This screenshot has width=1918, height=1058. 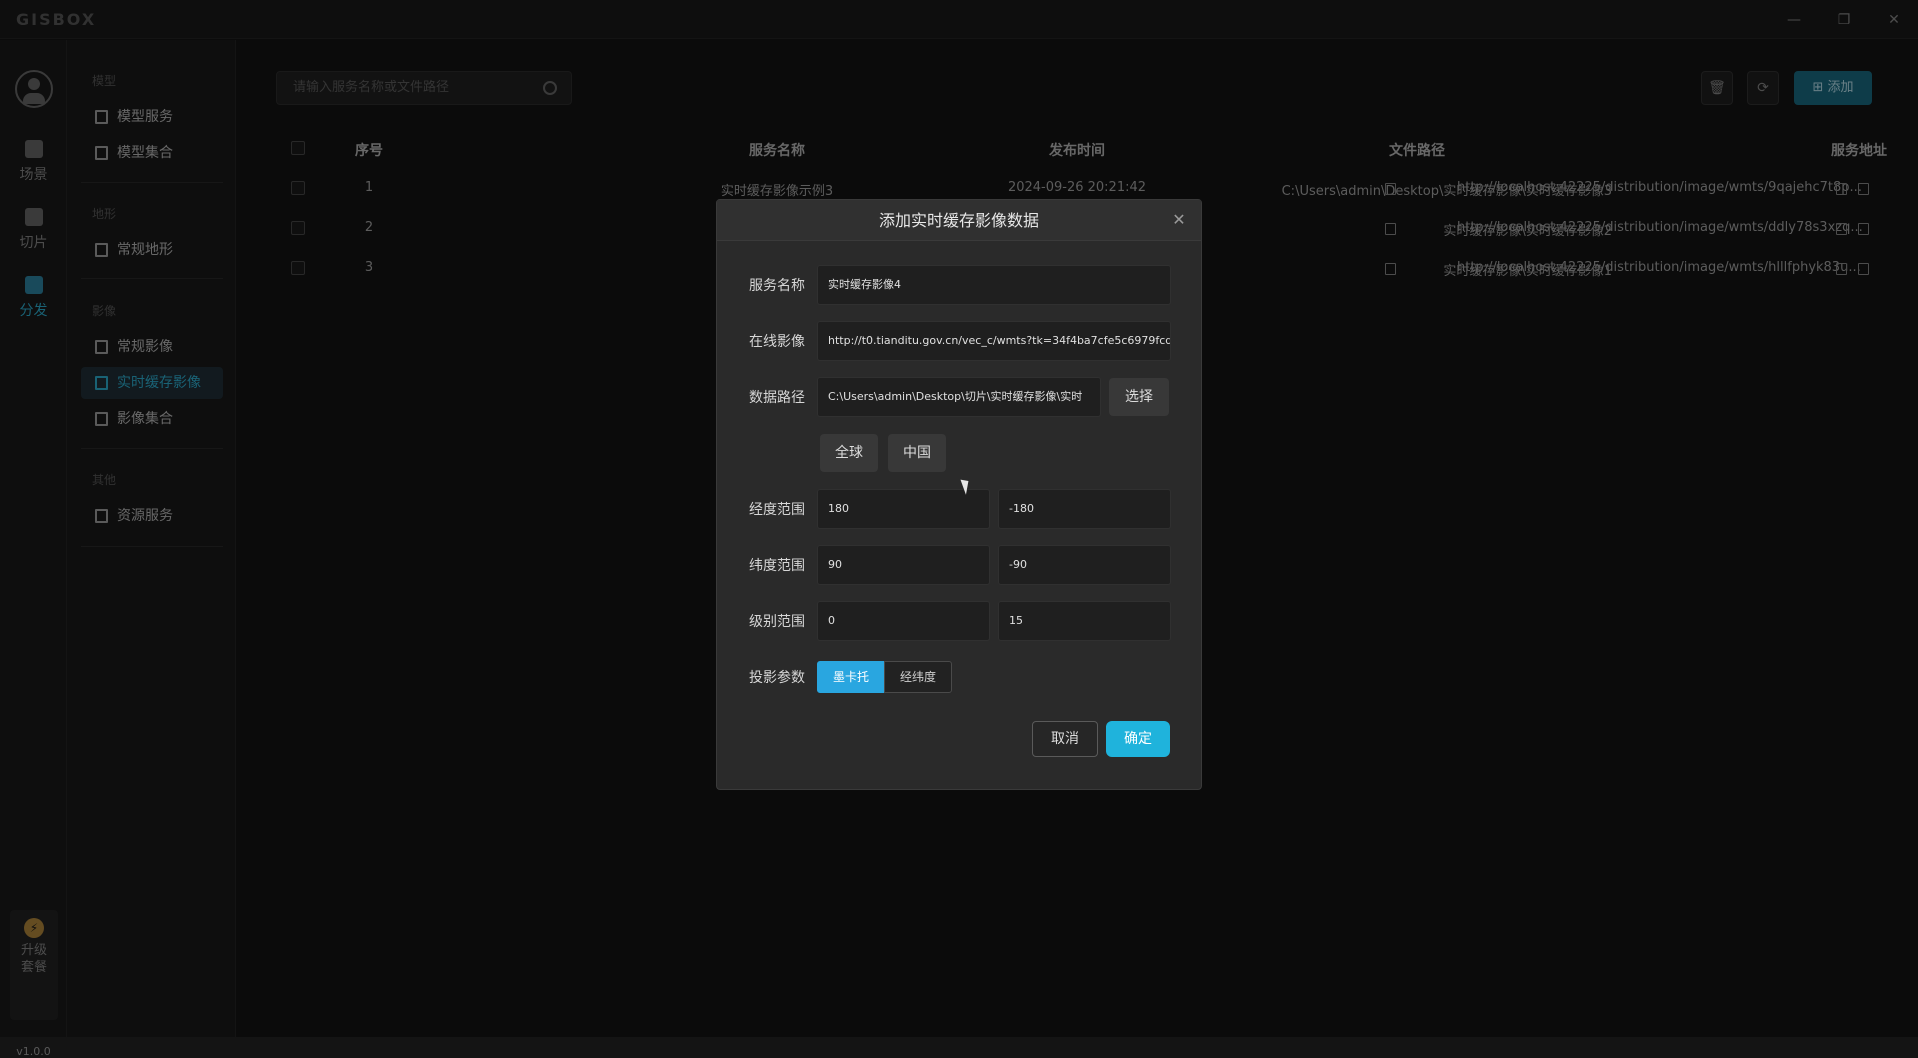 I want to click on service-name-label: 服务名称, so click(x=777, y=286).